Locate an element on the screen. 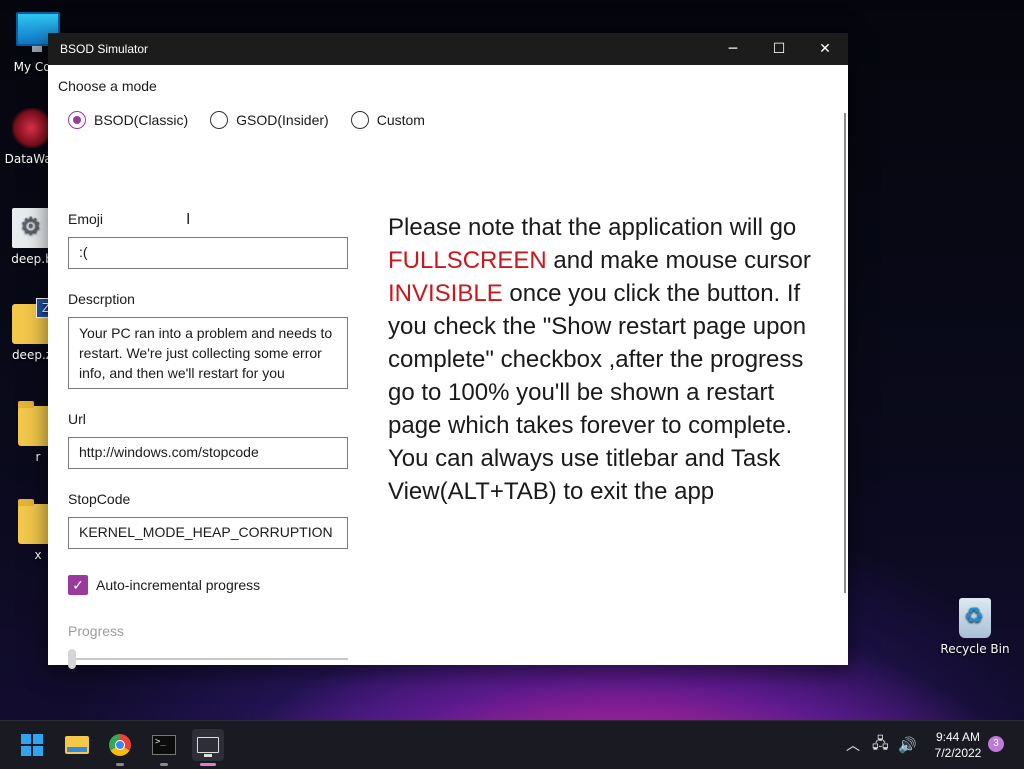 This screenshot has height=769, width=1024. chevron-up-icon: ︿ is located at coordinates (853, 746).